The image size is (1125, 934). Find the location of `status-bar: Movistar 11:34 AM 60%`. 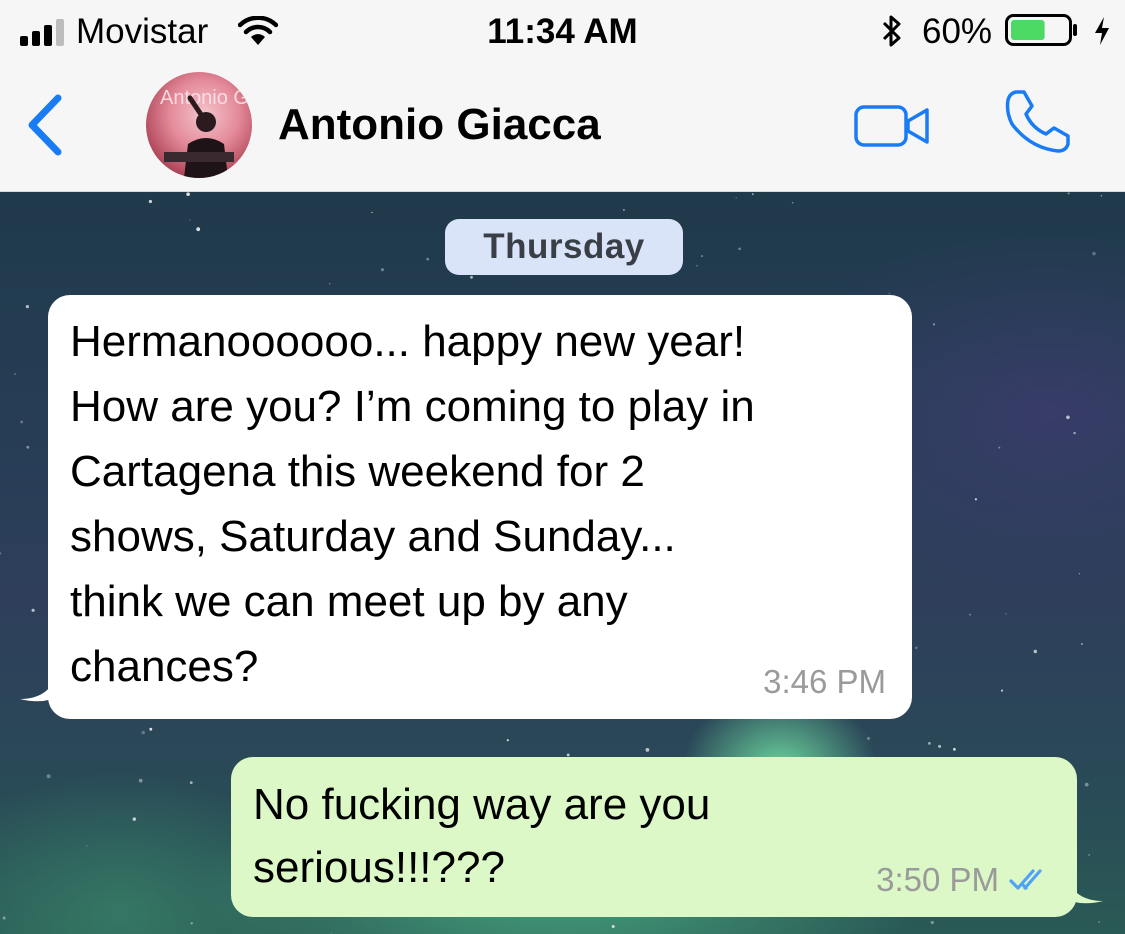

status-bar: Movistar 11:34 AM 60% is located at coordinates (562, 31).